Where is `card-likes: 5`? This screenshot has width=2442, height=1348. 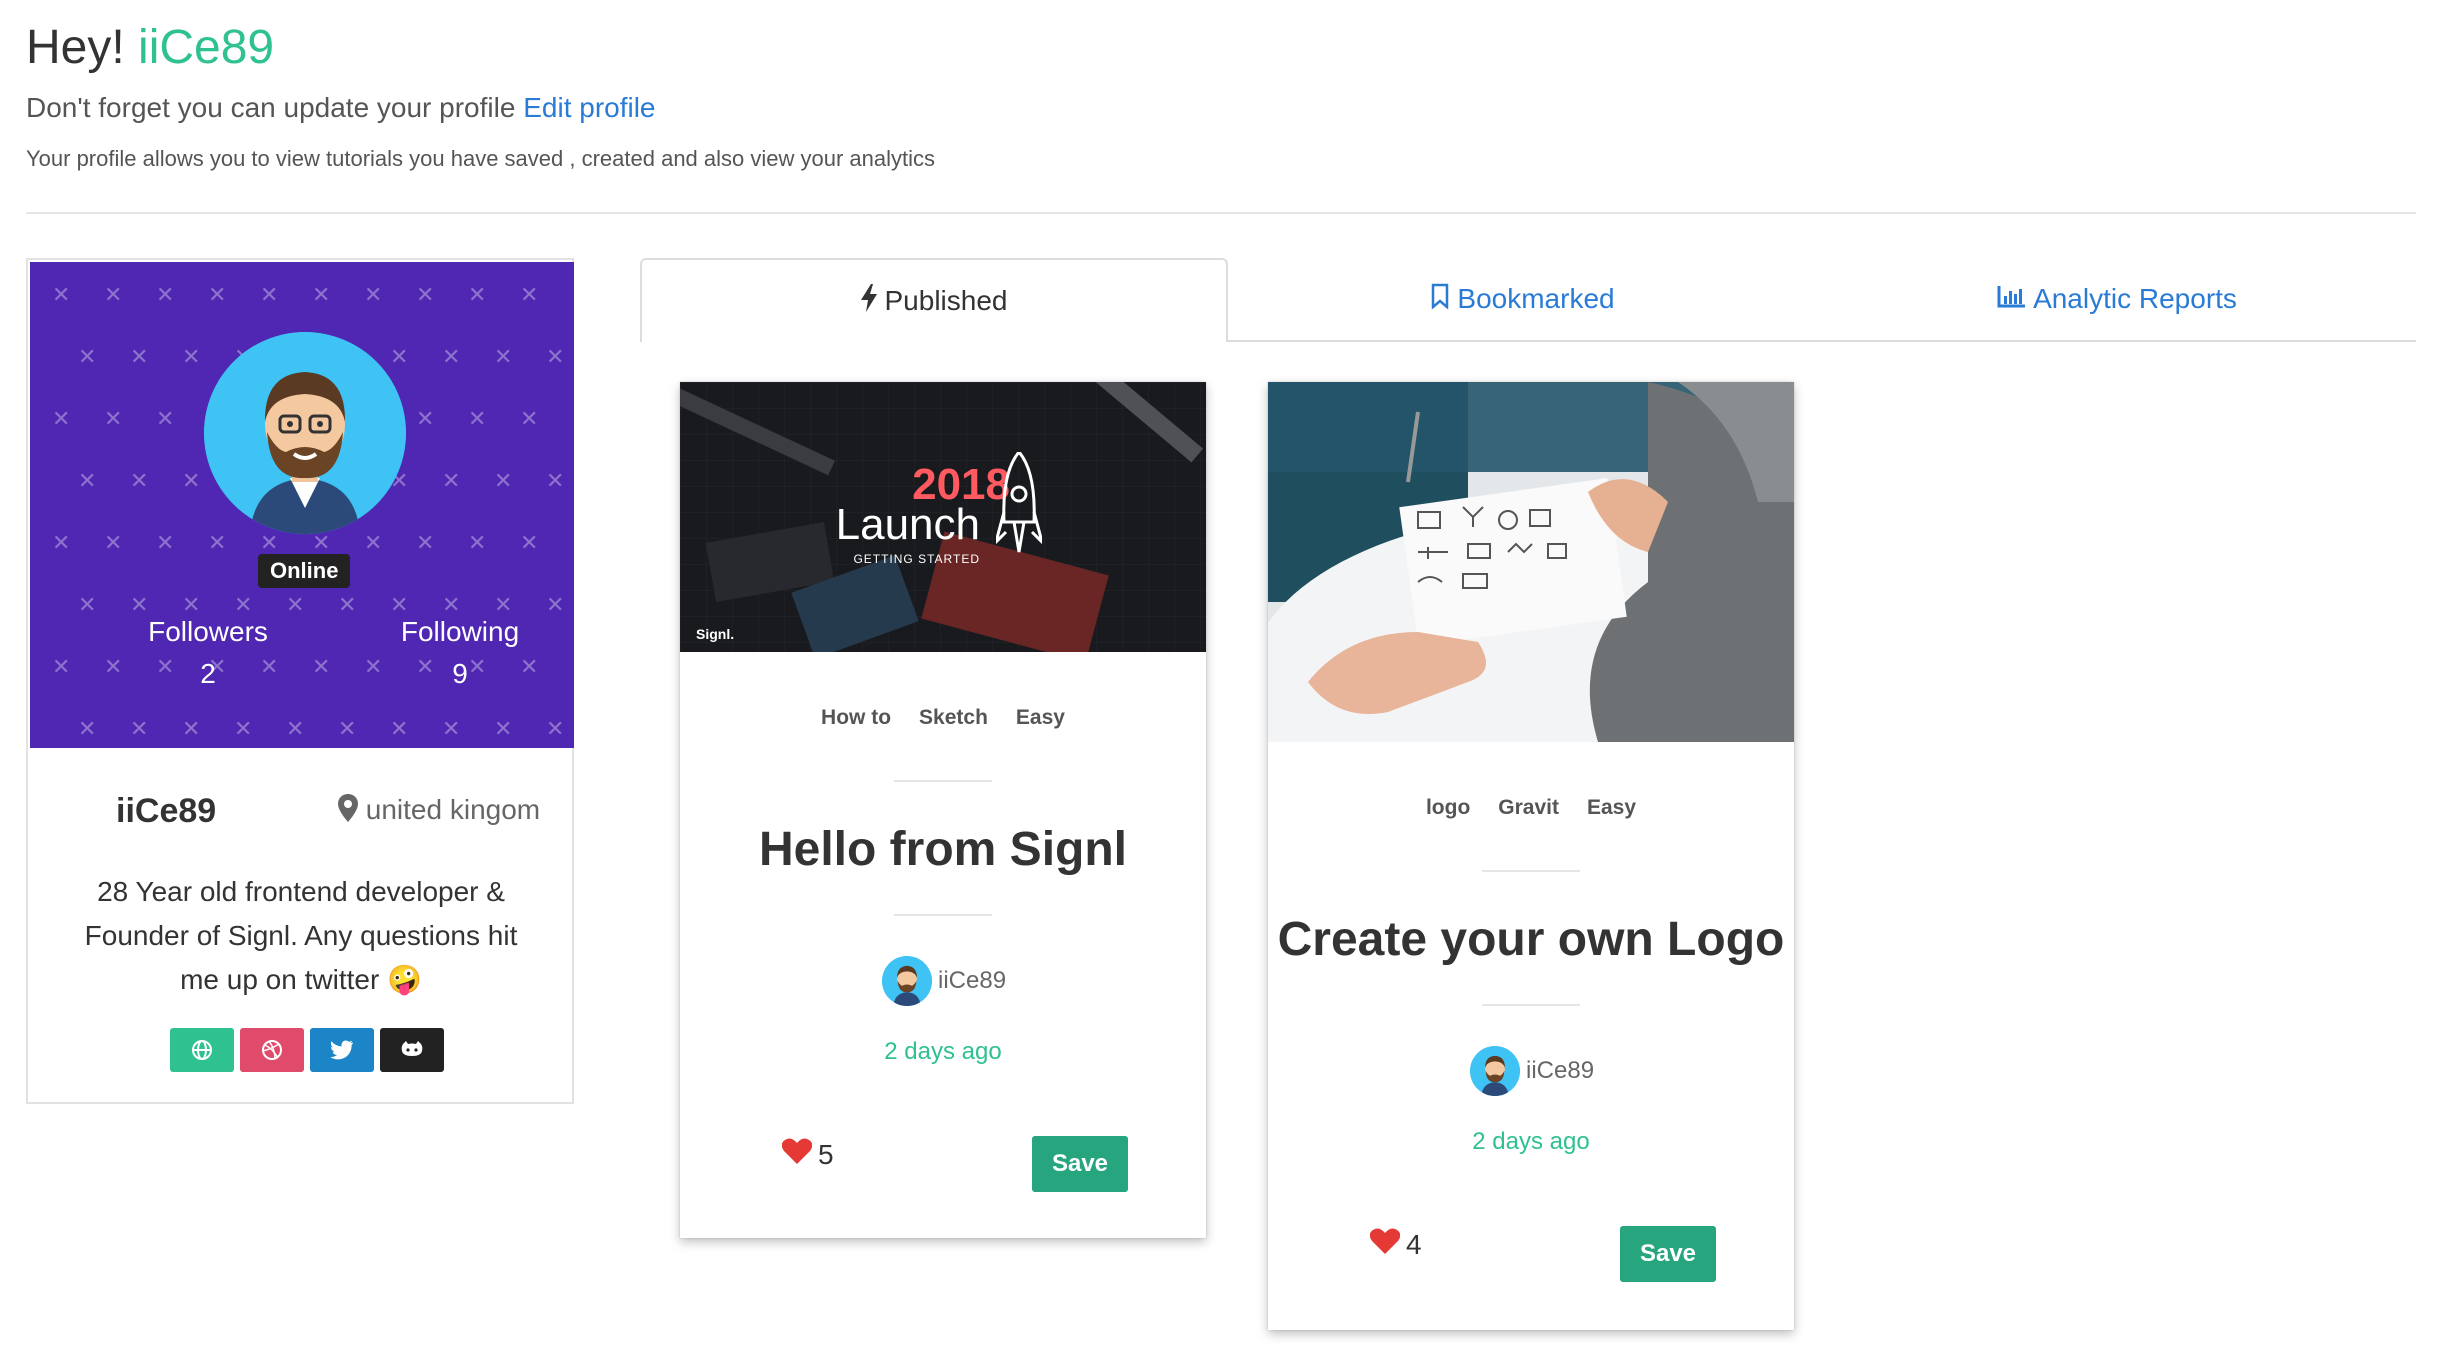 card-likes: 5 is located at coordinates (807, 1154).